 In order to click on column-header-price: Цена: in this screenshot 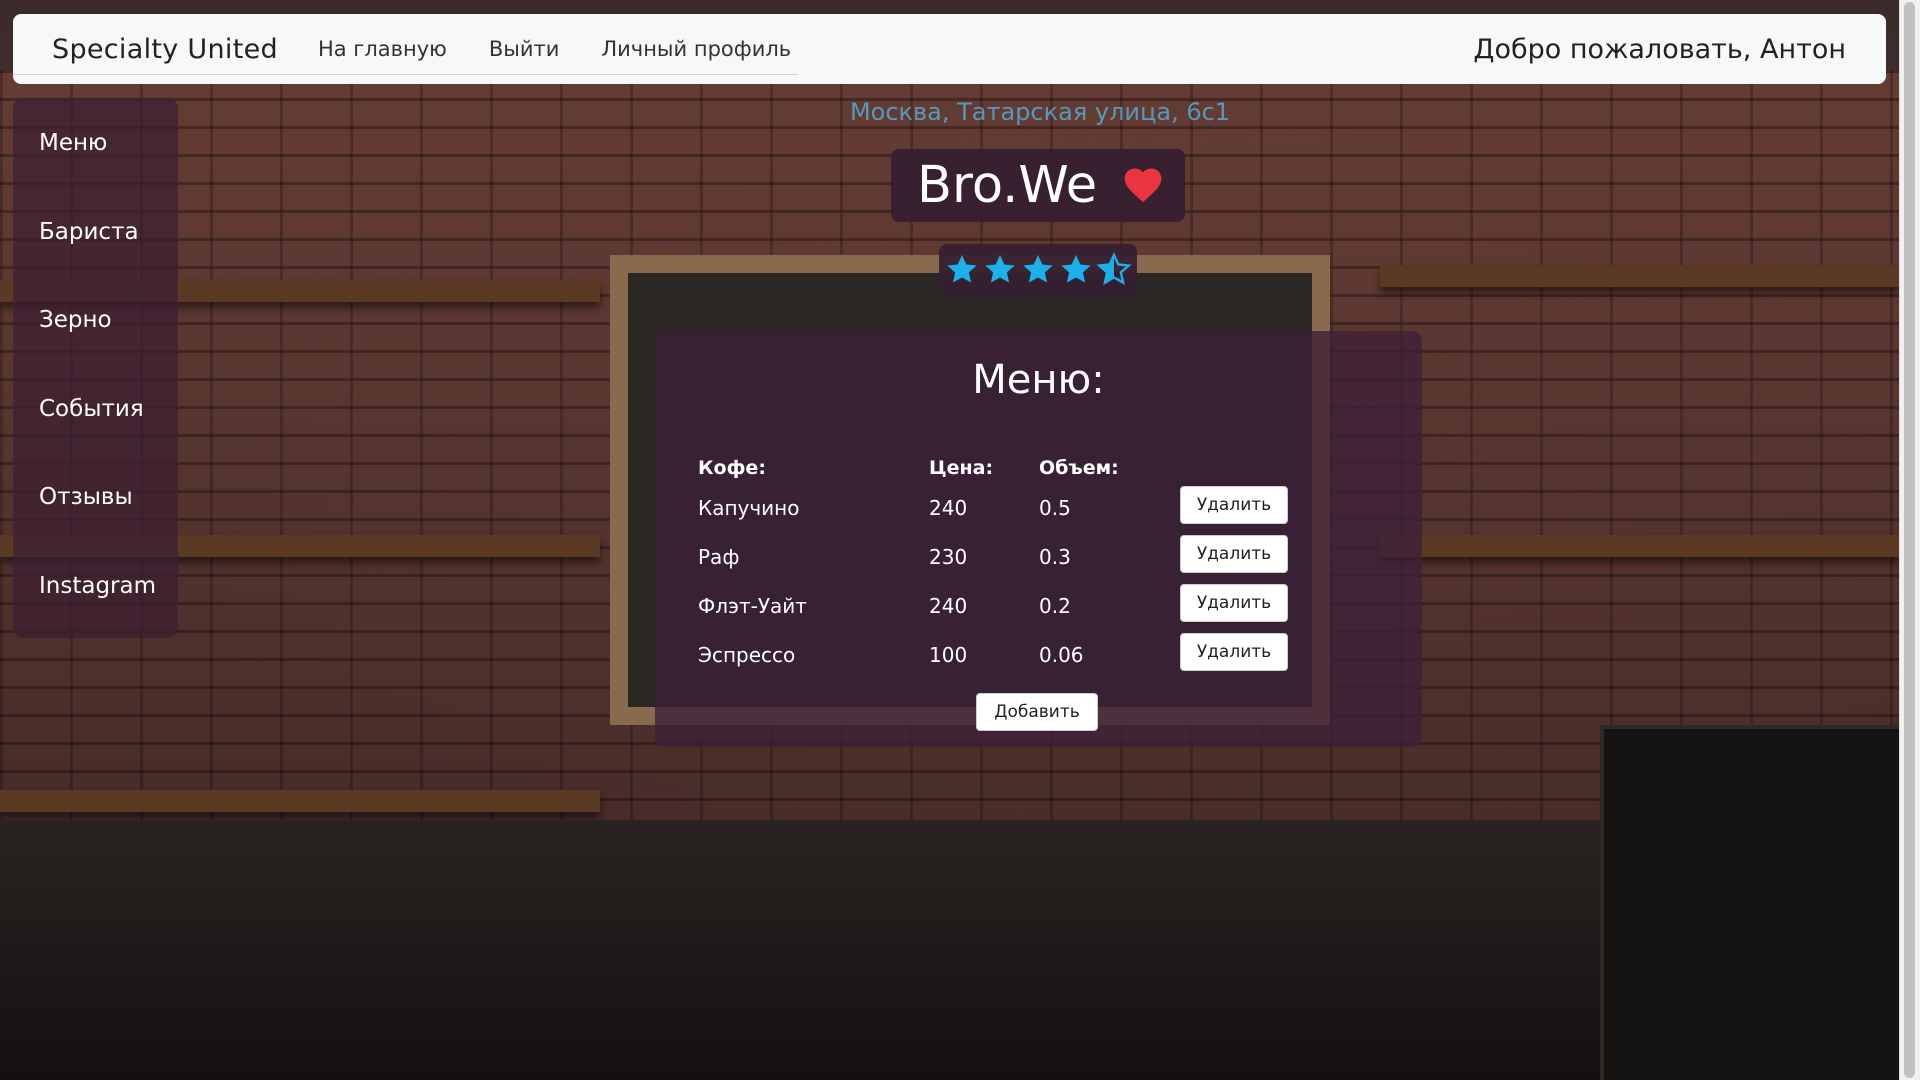, I will do `click(961, 468)`.